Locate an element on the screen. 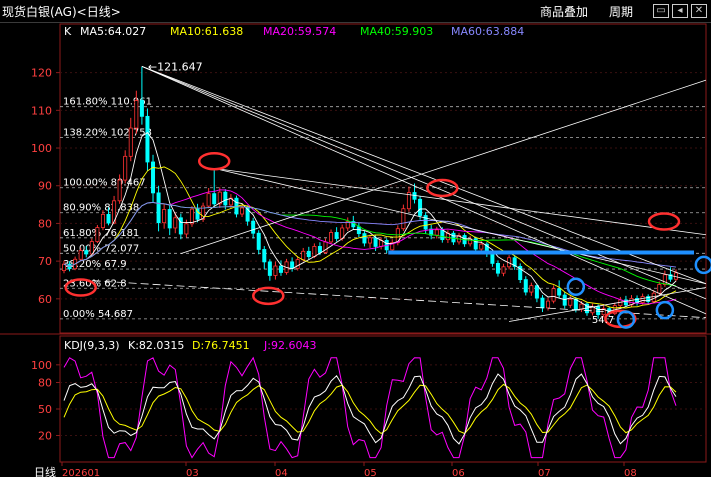  price-tick-label: 60 is located at coordinates (45, 299).